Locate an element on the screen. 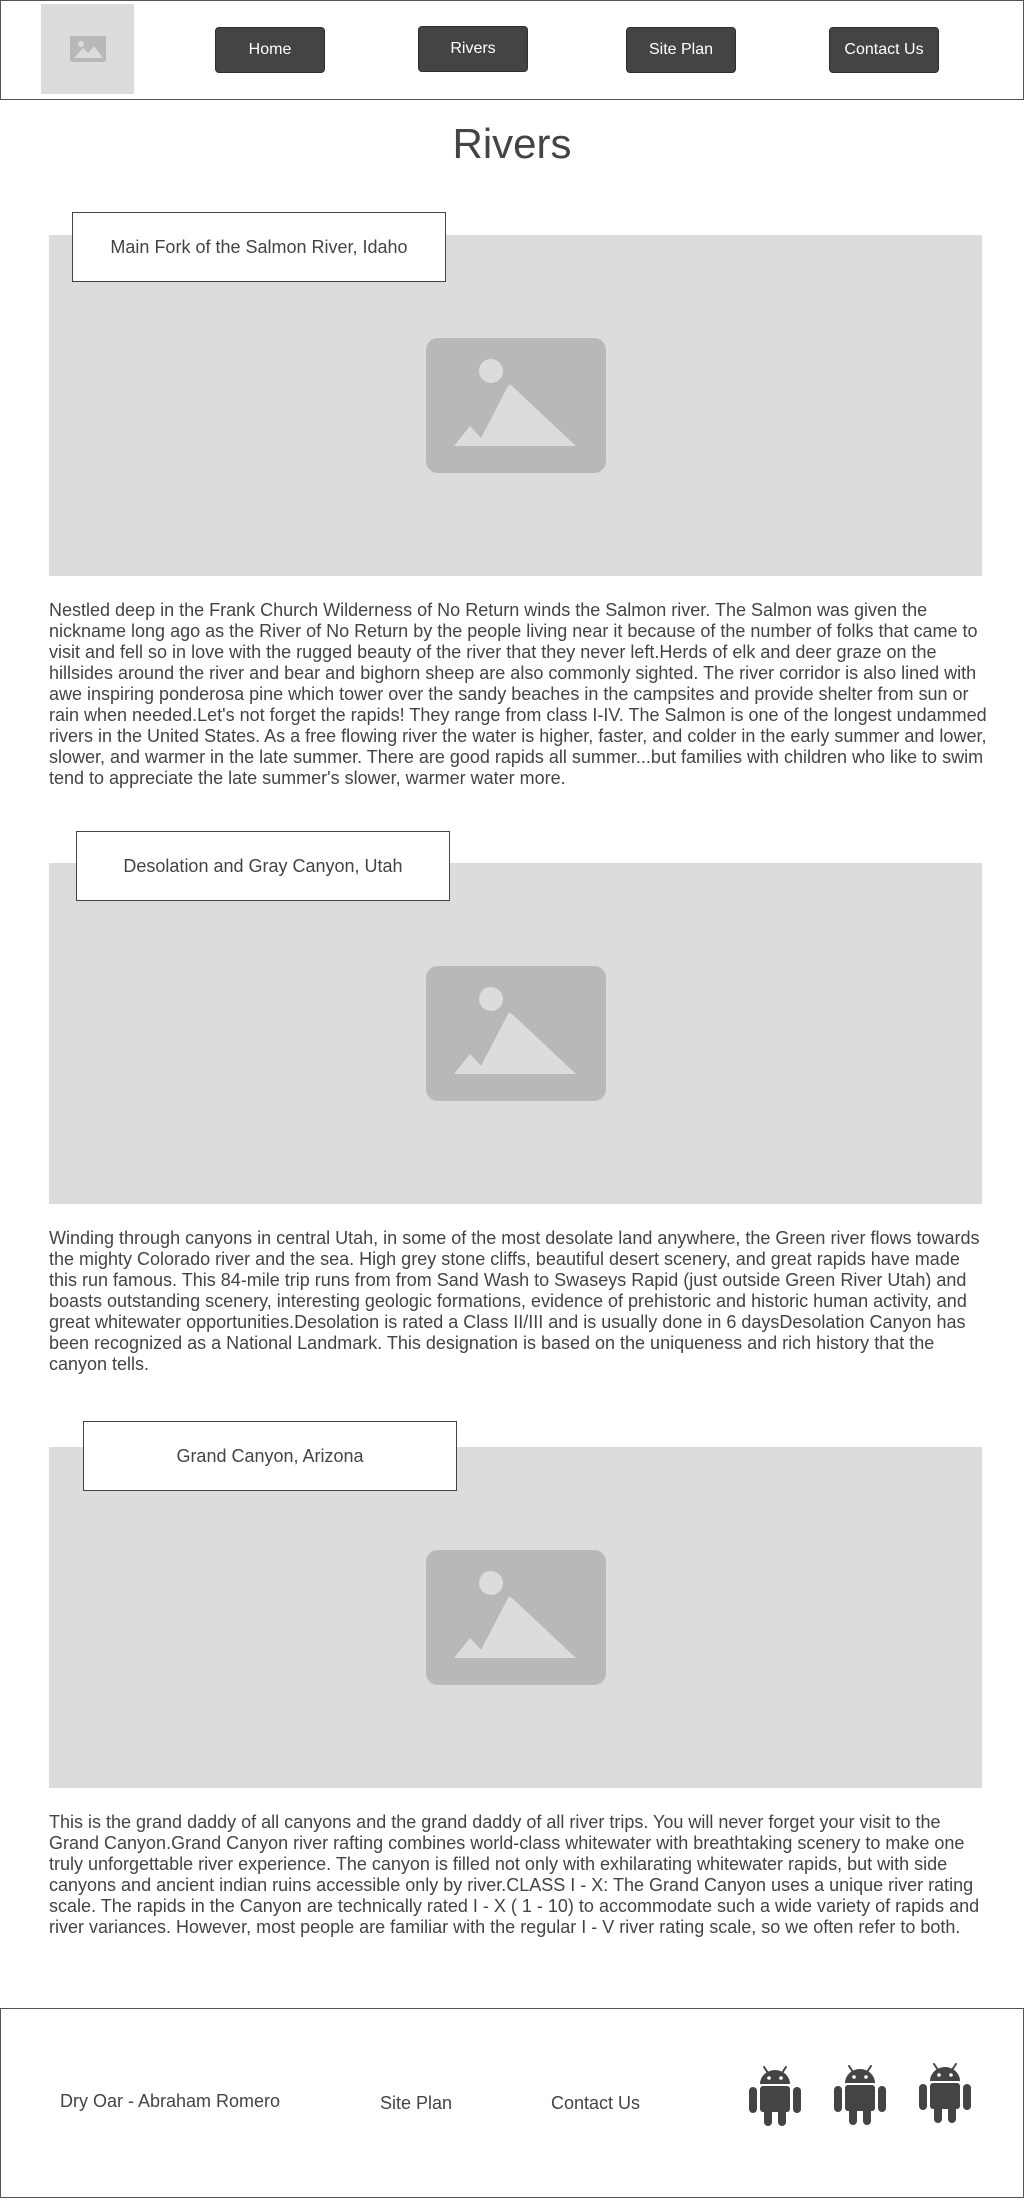 The height and width of the screenshot is (2200, 1024). river-caption: Grand Canyon, Arizona is located at coordinates (270, 1456).